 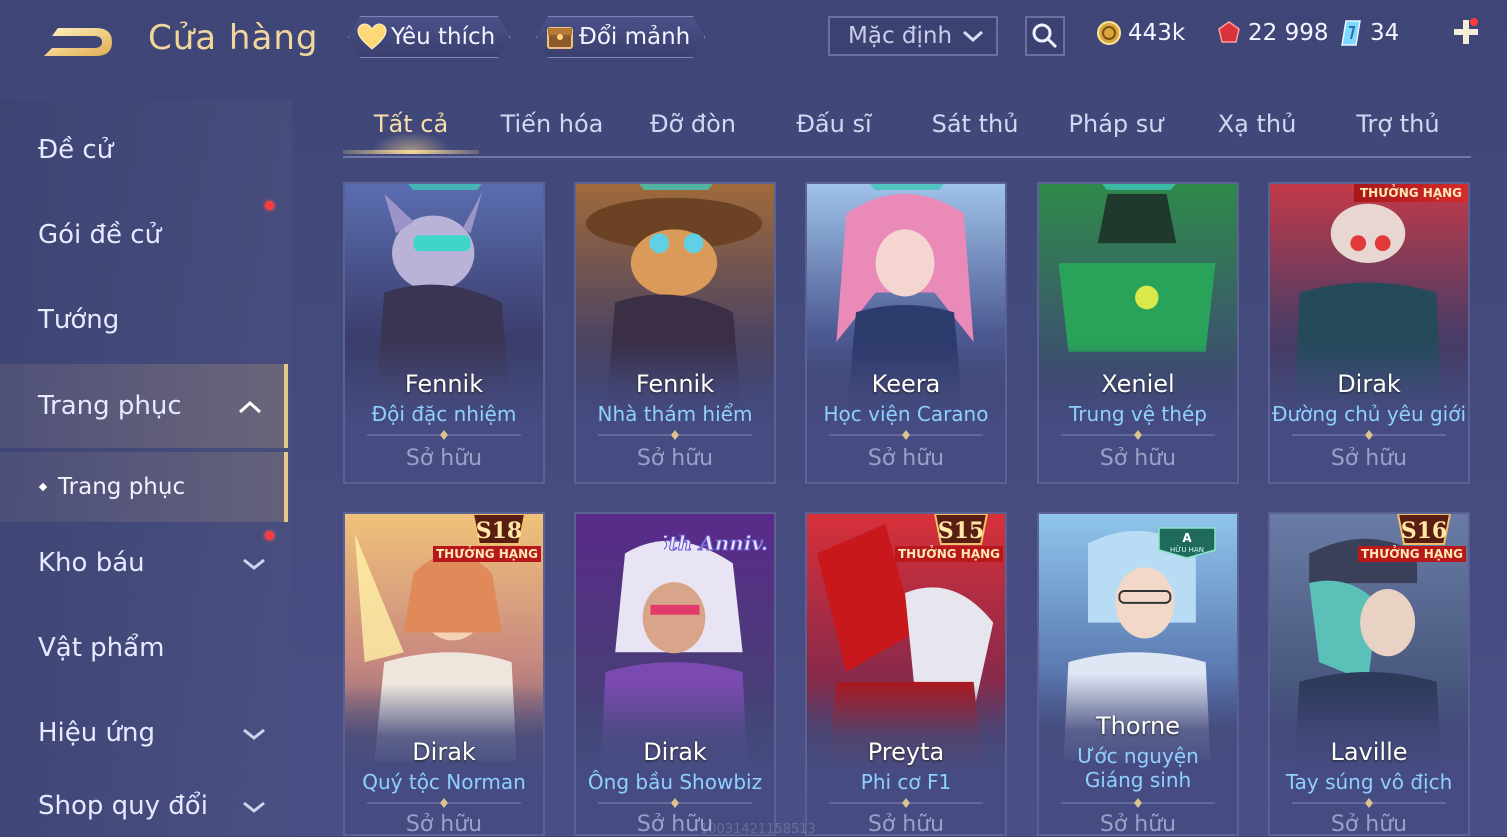 I want to click on gold-coin-icon, so click(x=1109, y=33).